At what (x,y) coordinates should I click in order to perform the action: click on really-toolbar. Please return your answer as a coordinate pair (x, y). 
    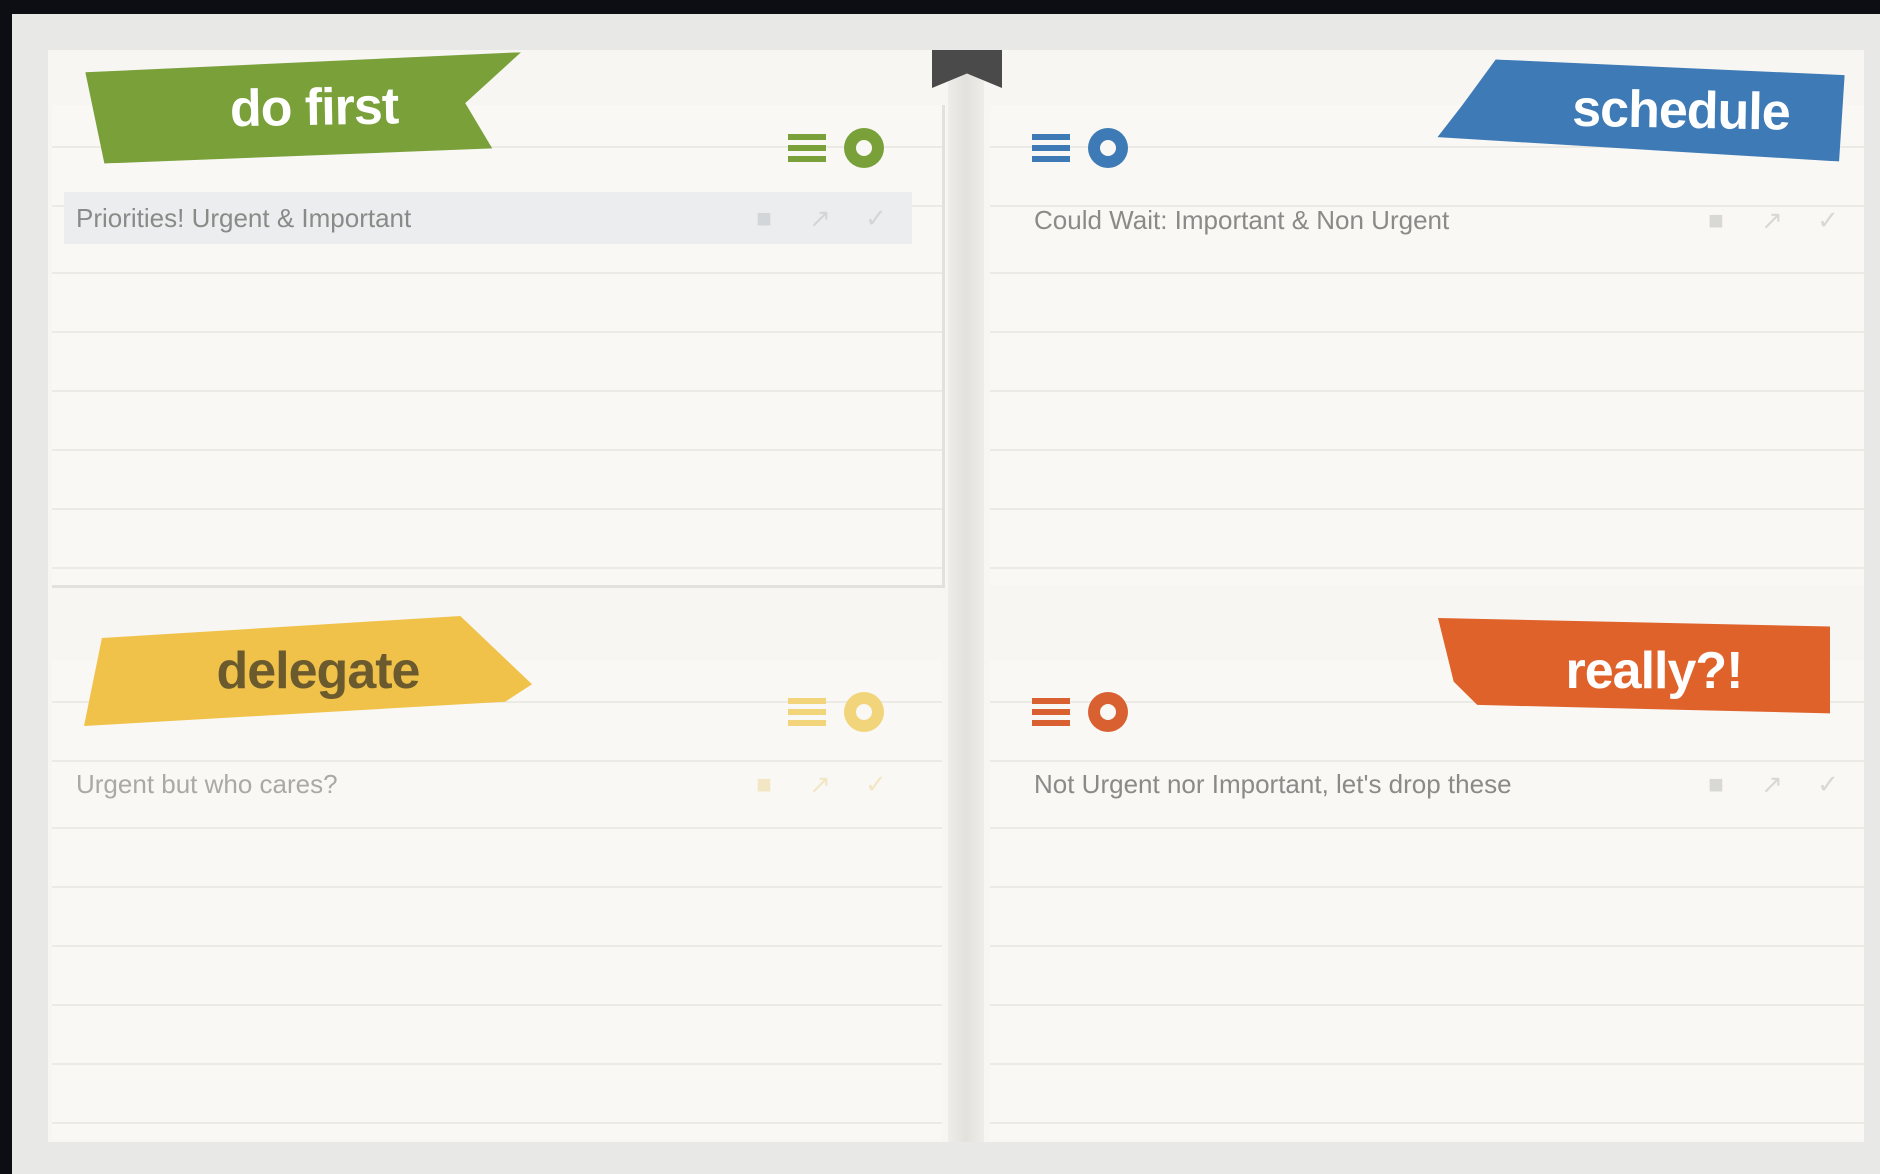
    Looking at the image, I should click on (1080, 712).